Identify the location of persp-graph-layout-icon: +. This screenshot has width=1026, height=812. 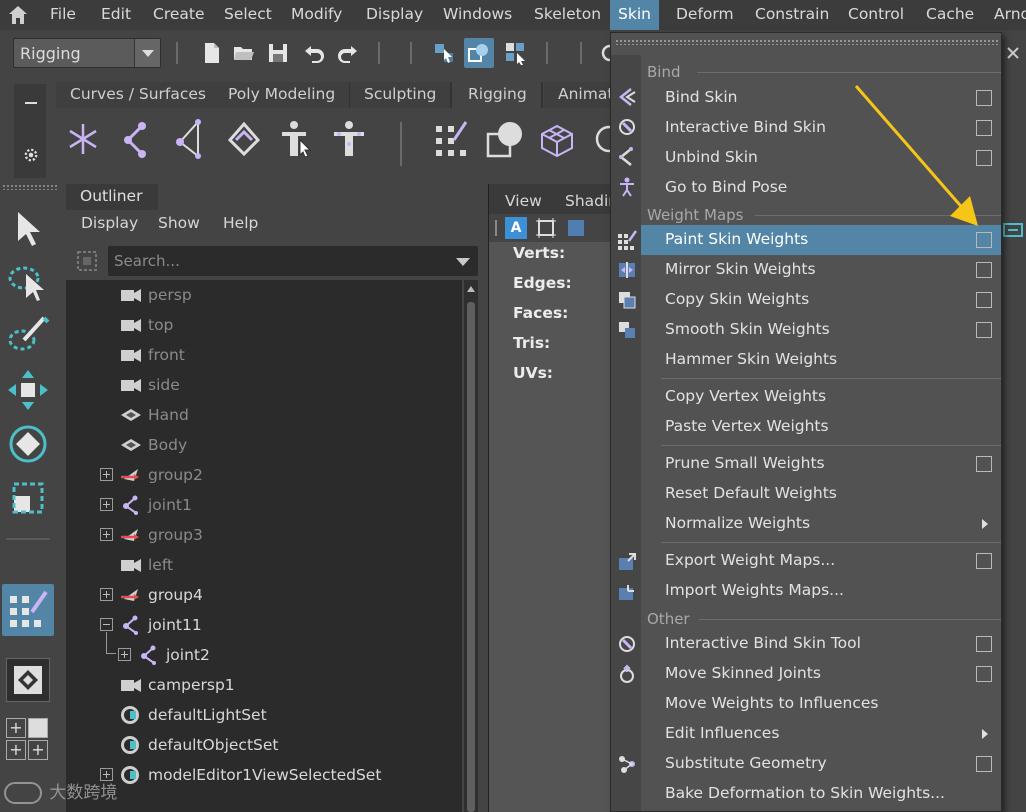
(38, 750).